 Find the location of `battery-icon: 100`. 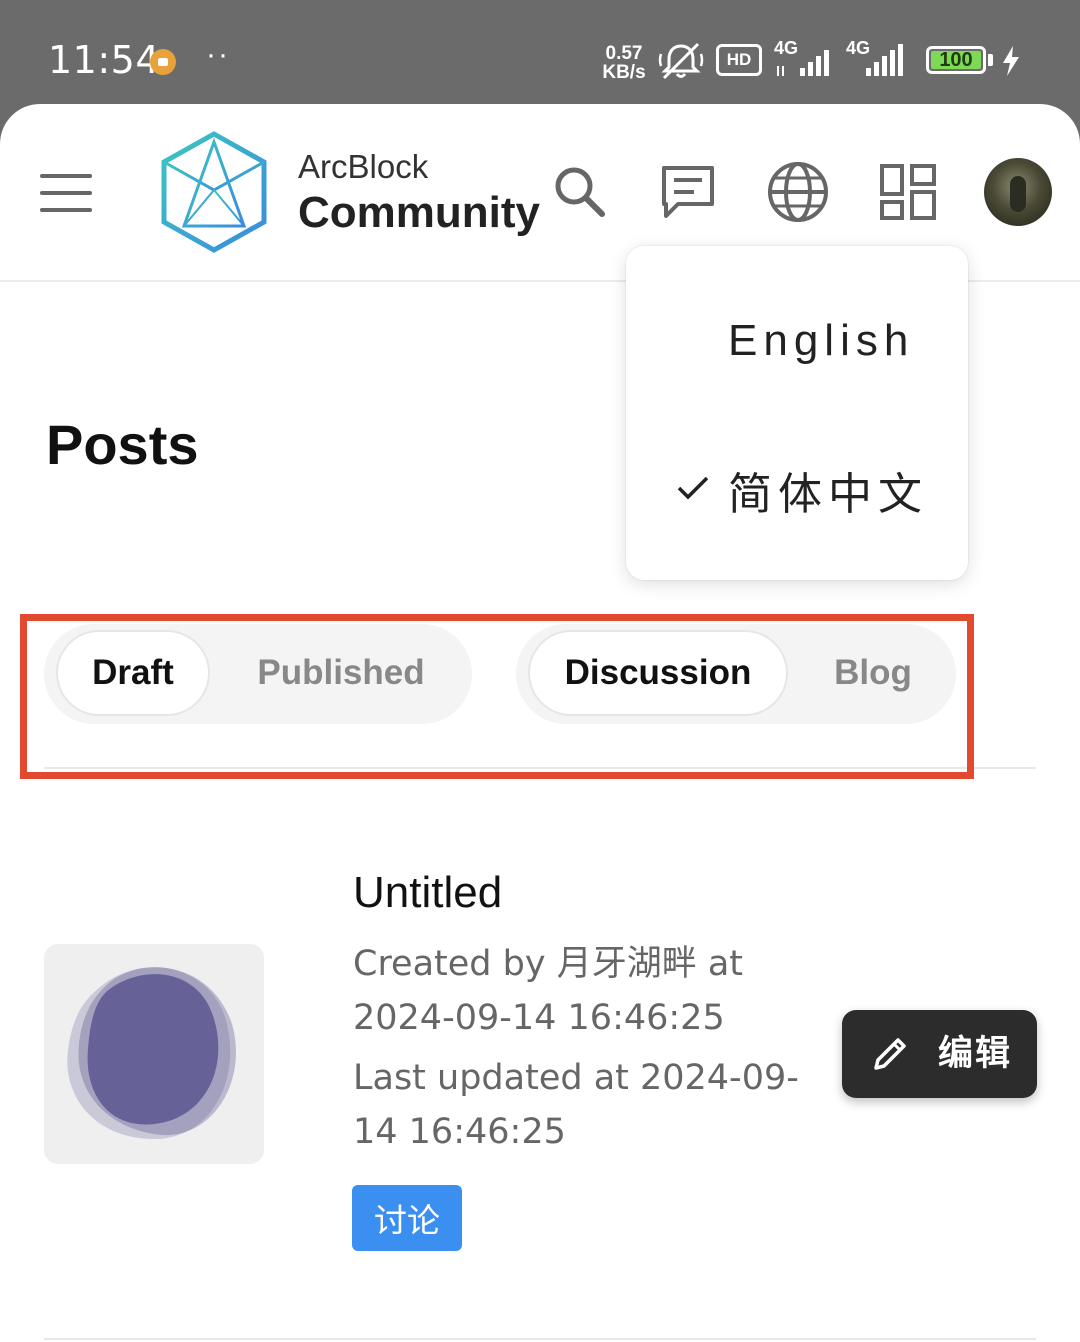

battery-icon: 100 is located at coordinates (956, 60).